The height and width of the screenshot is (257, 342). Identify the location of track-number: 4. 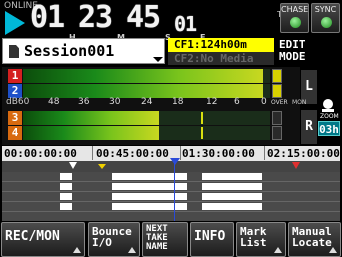
(15, 133).